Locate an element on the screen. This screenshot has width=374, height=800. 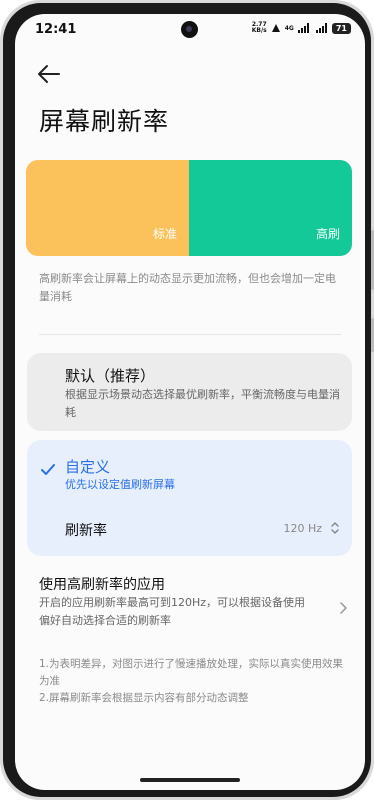
chevron-right-icon is located at coordinates (343, 608).